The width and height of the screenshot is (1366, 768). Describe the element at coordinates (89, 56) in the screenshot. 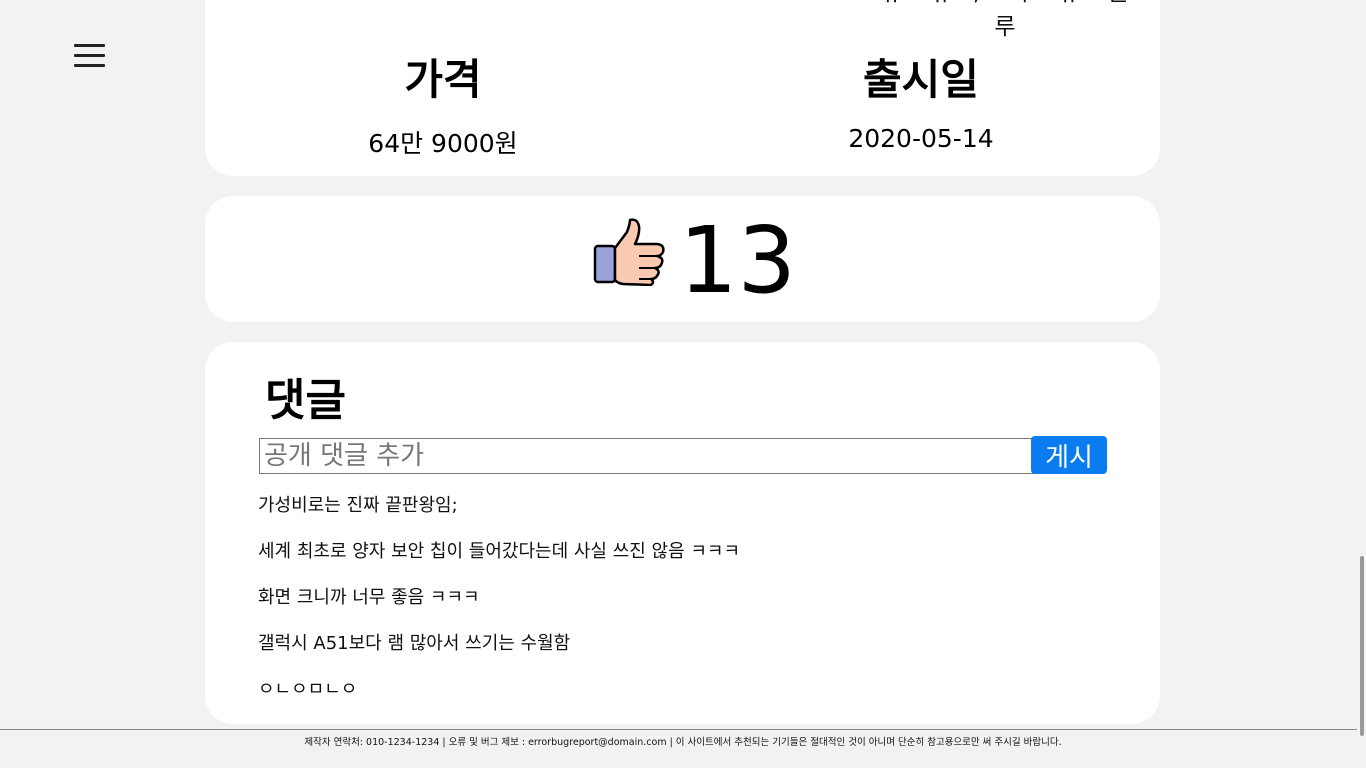

I see `menu-icon` at that location.